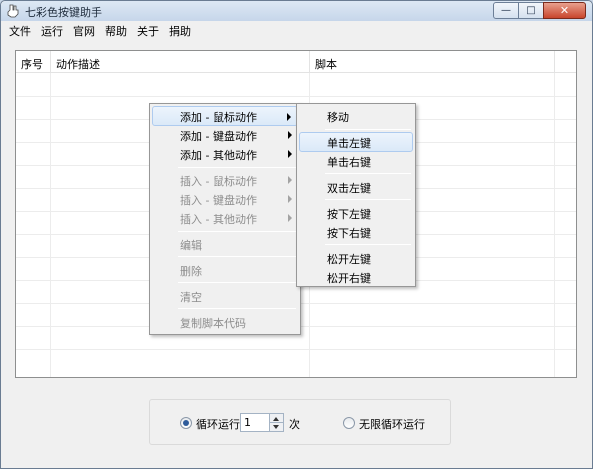 This screenshot has width=593, height=469. What do you see at coordinates (20, 30) in the screenshot?
I see `menu-file: 文件` at bounding box center [20, 30].